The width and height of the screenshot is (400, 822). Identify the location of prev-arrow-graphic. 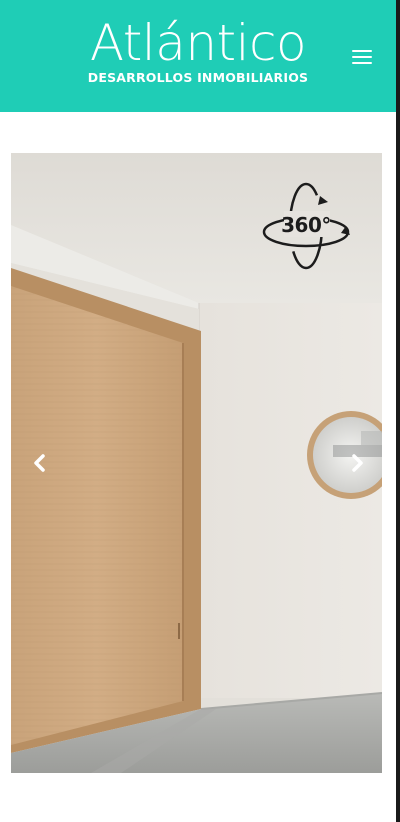
(39, 463).